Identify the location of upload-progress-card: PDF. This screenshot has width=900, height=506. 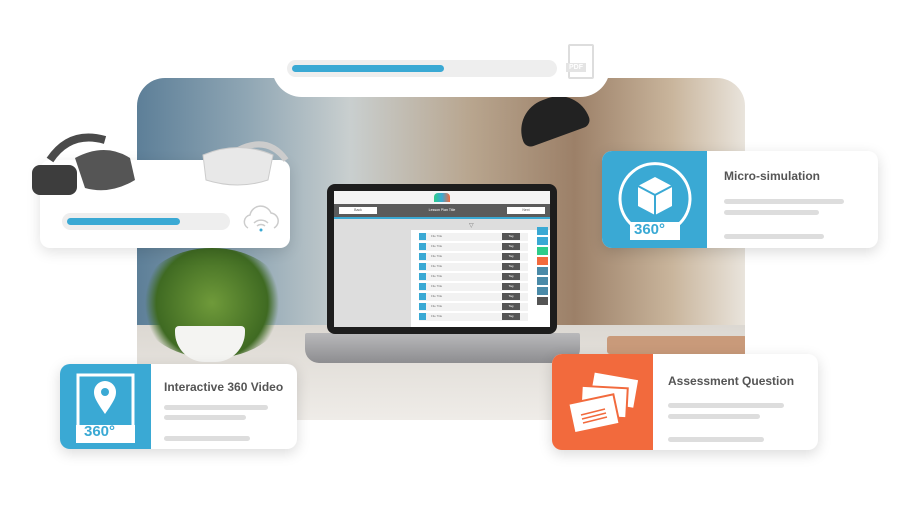
(441, 63).